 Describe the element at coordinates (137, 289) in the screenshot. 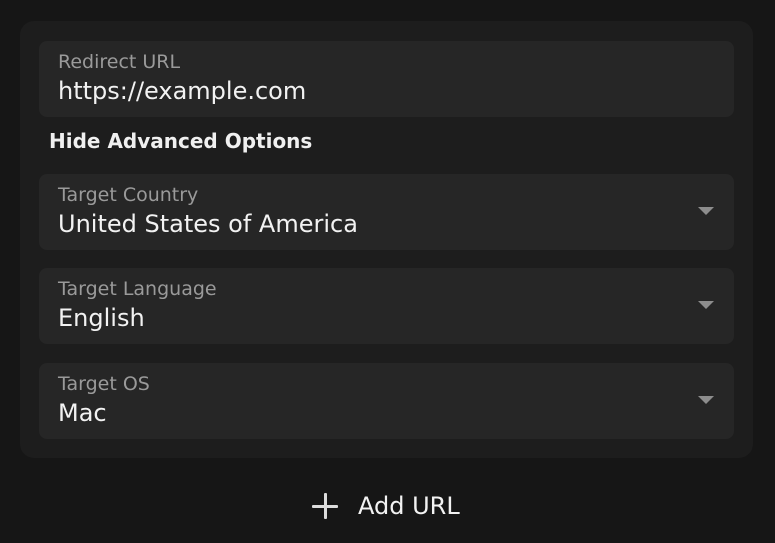

I see `target-language-label: Target Language` at that location.